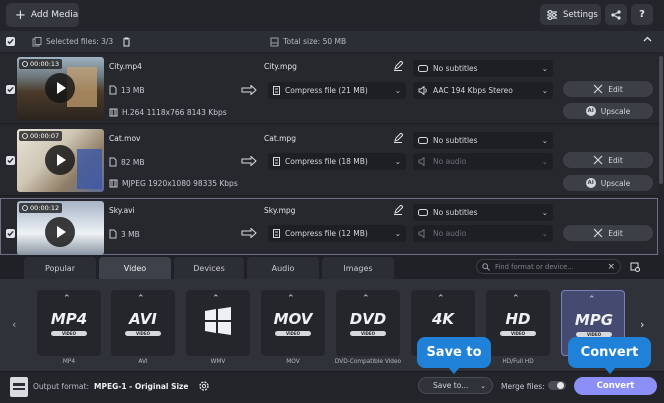 The width and height of the screenshot is (664, 403). Describe the element at coordinates (218, 362) in the screenshot. I see `format-label: WMV` at that location.